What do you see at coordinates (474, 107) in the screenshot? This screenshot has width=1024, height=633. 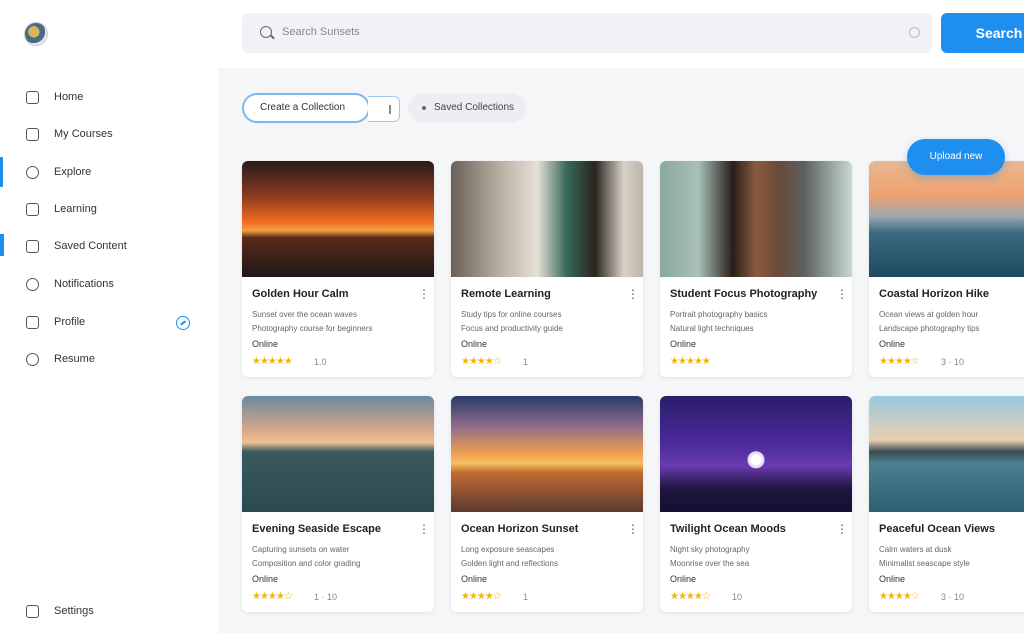 I see `chip-label: Saved Collections` at bounding box center [474, 107].